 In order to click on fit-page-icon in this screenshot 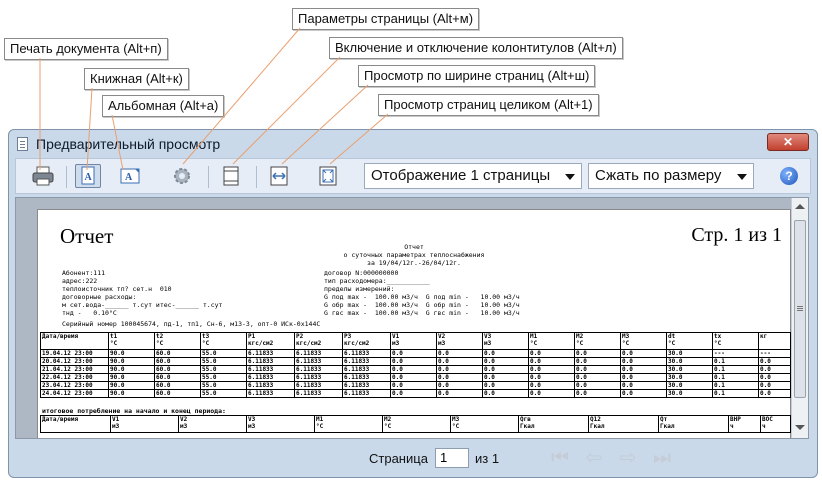, I will do `click(328, 176)`.